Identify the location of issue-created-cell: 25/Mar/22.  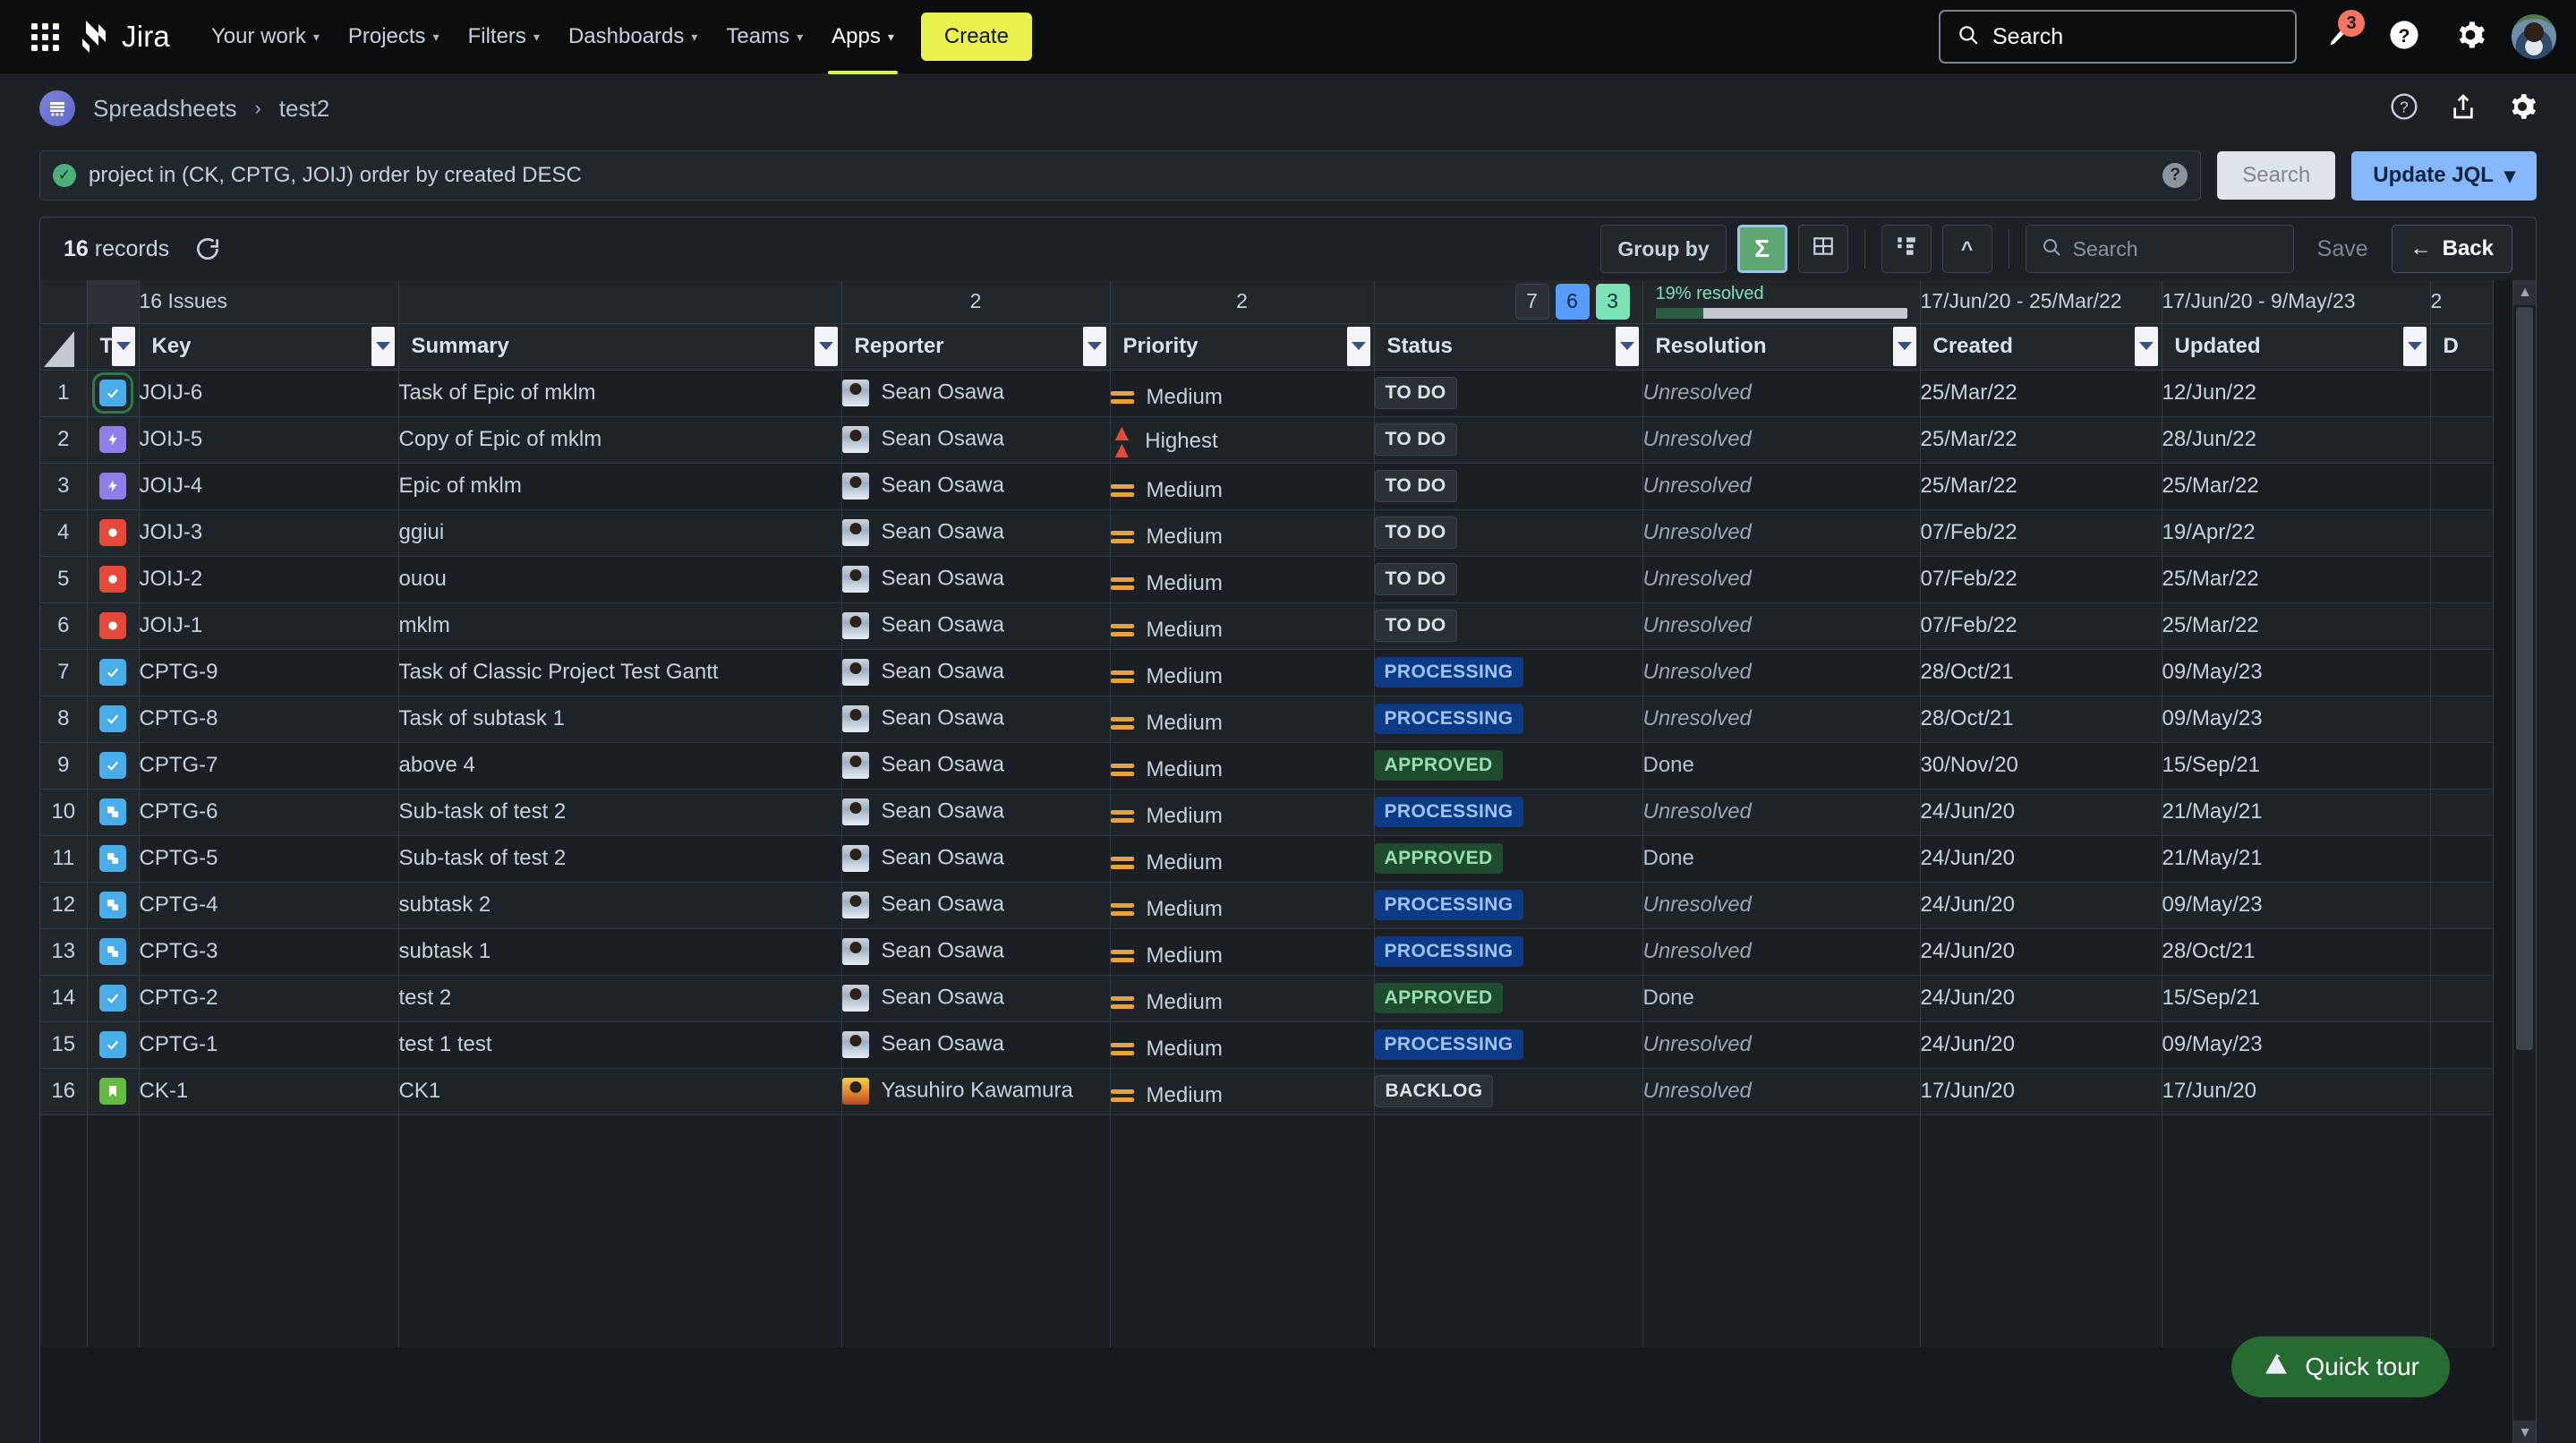
(2041, 393).